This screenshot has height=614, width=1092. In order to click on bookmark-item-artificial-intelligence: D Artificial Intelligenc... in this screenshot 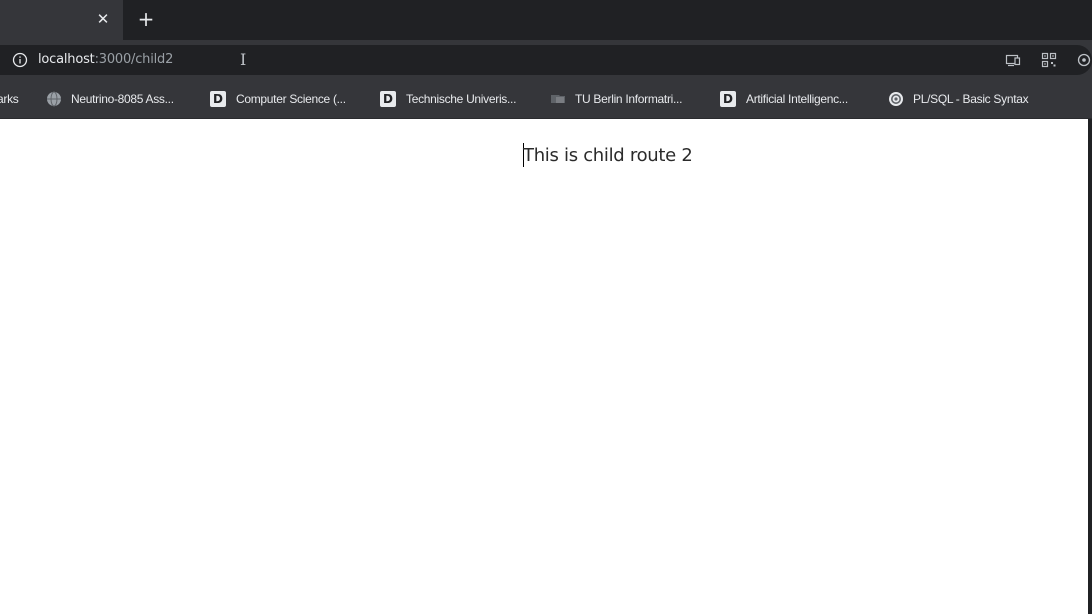, I will do `click(784, 99)`.